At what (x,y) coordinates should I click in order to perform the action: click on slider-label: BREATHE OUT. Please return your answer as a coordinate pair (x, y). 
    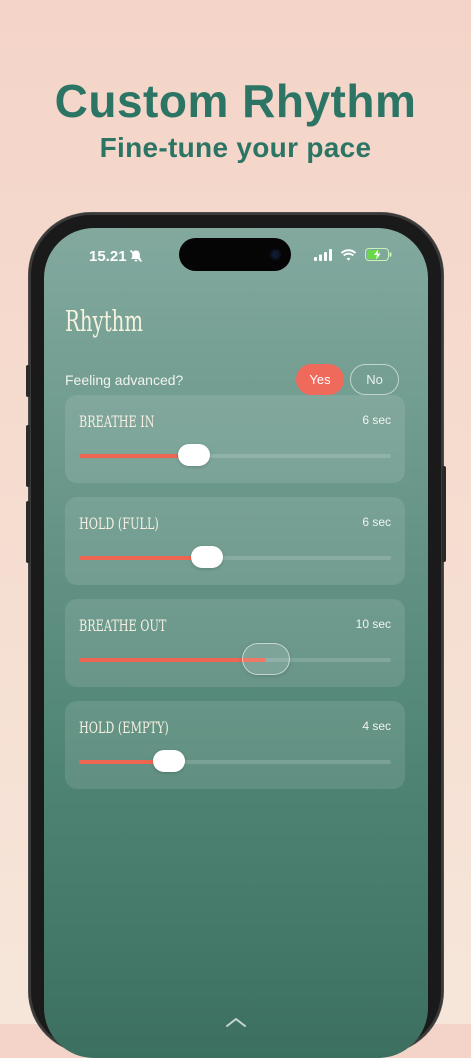
    Looking at the image, I should click on (123, 625).